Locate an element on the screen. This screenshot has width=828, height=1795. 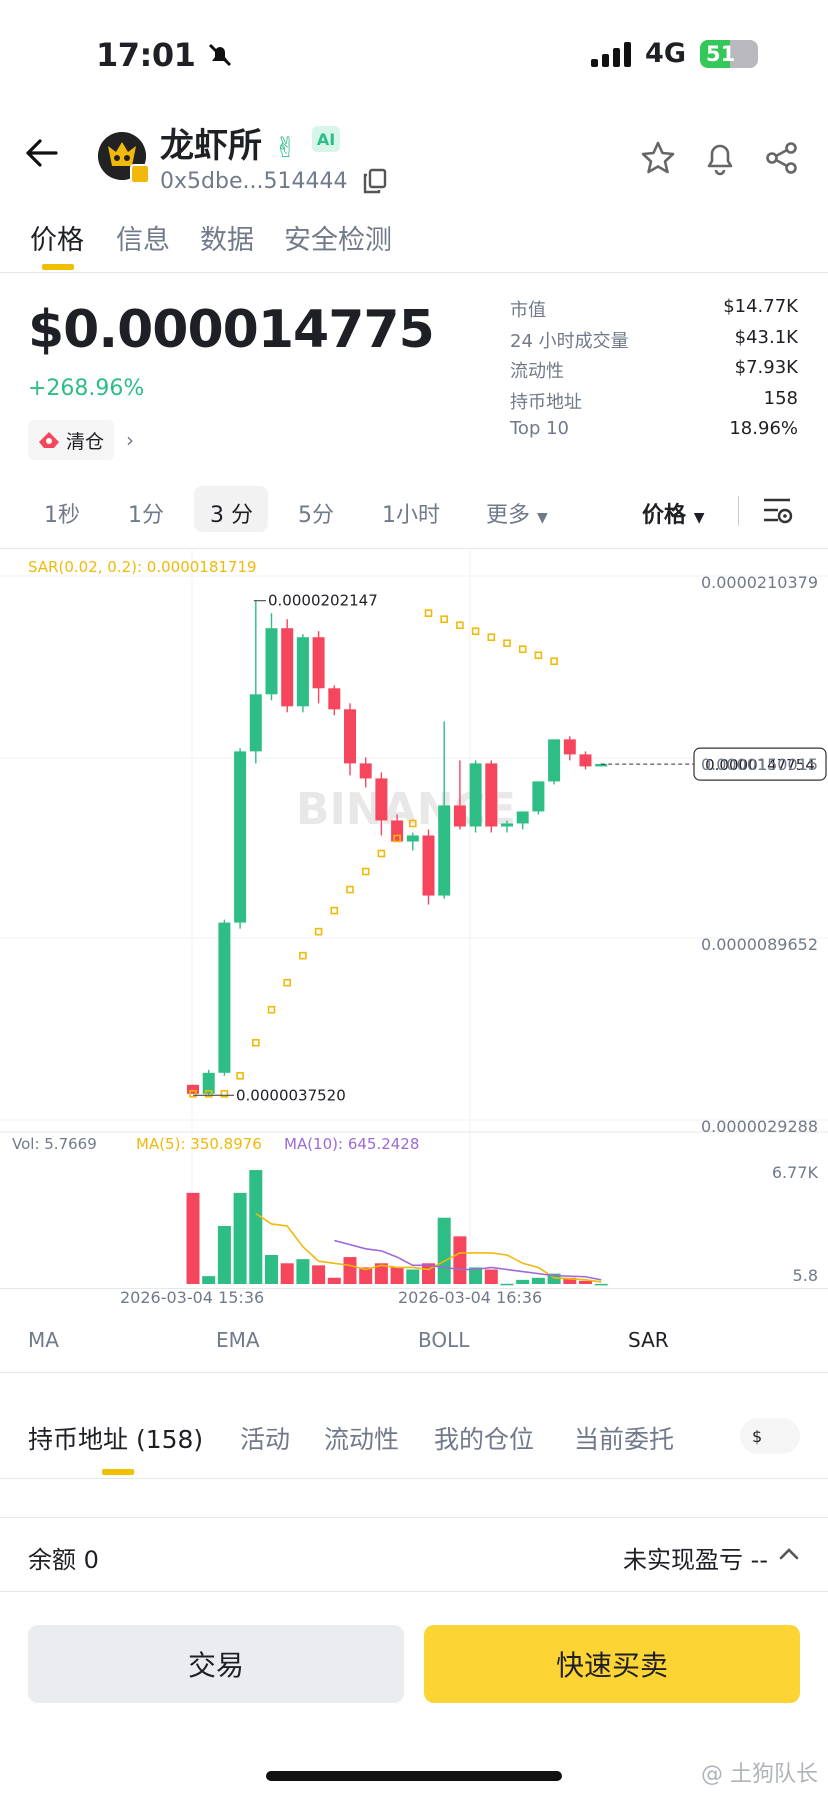
y-axis-tick-label: 0.0000029288 is located at coordinates (759, 1126).